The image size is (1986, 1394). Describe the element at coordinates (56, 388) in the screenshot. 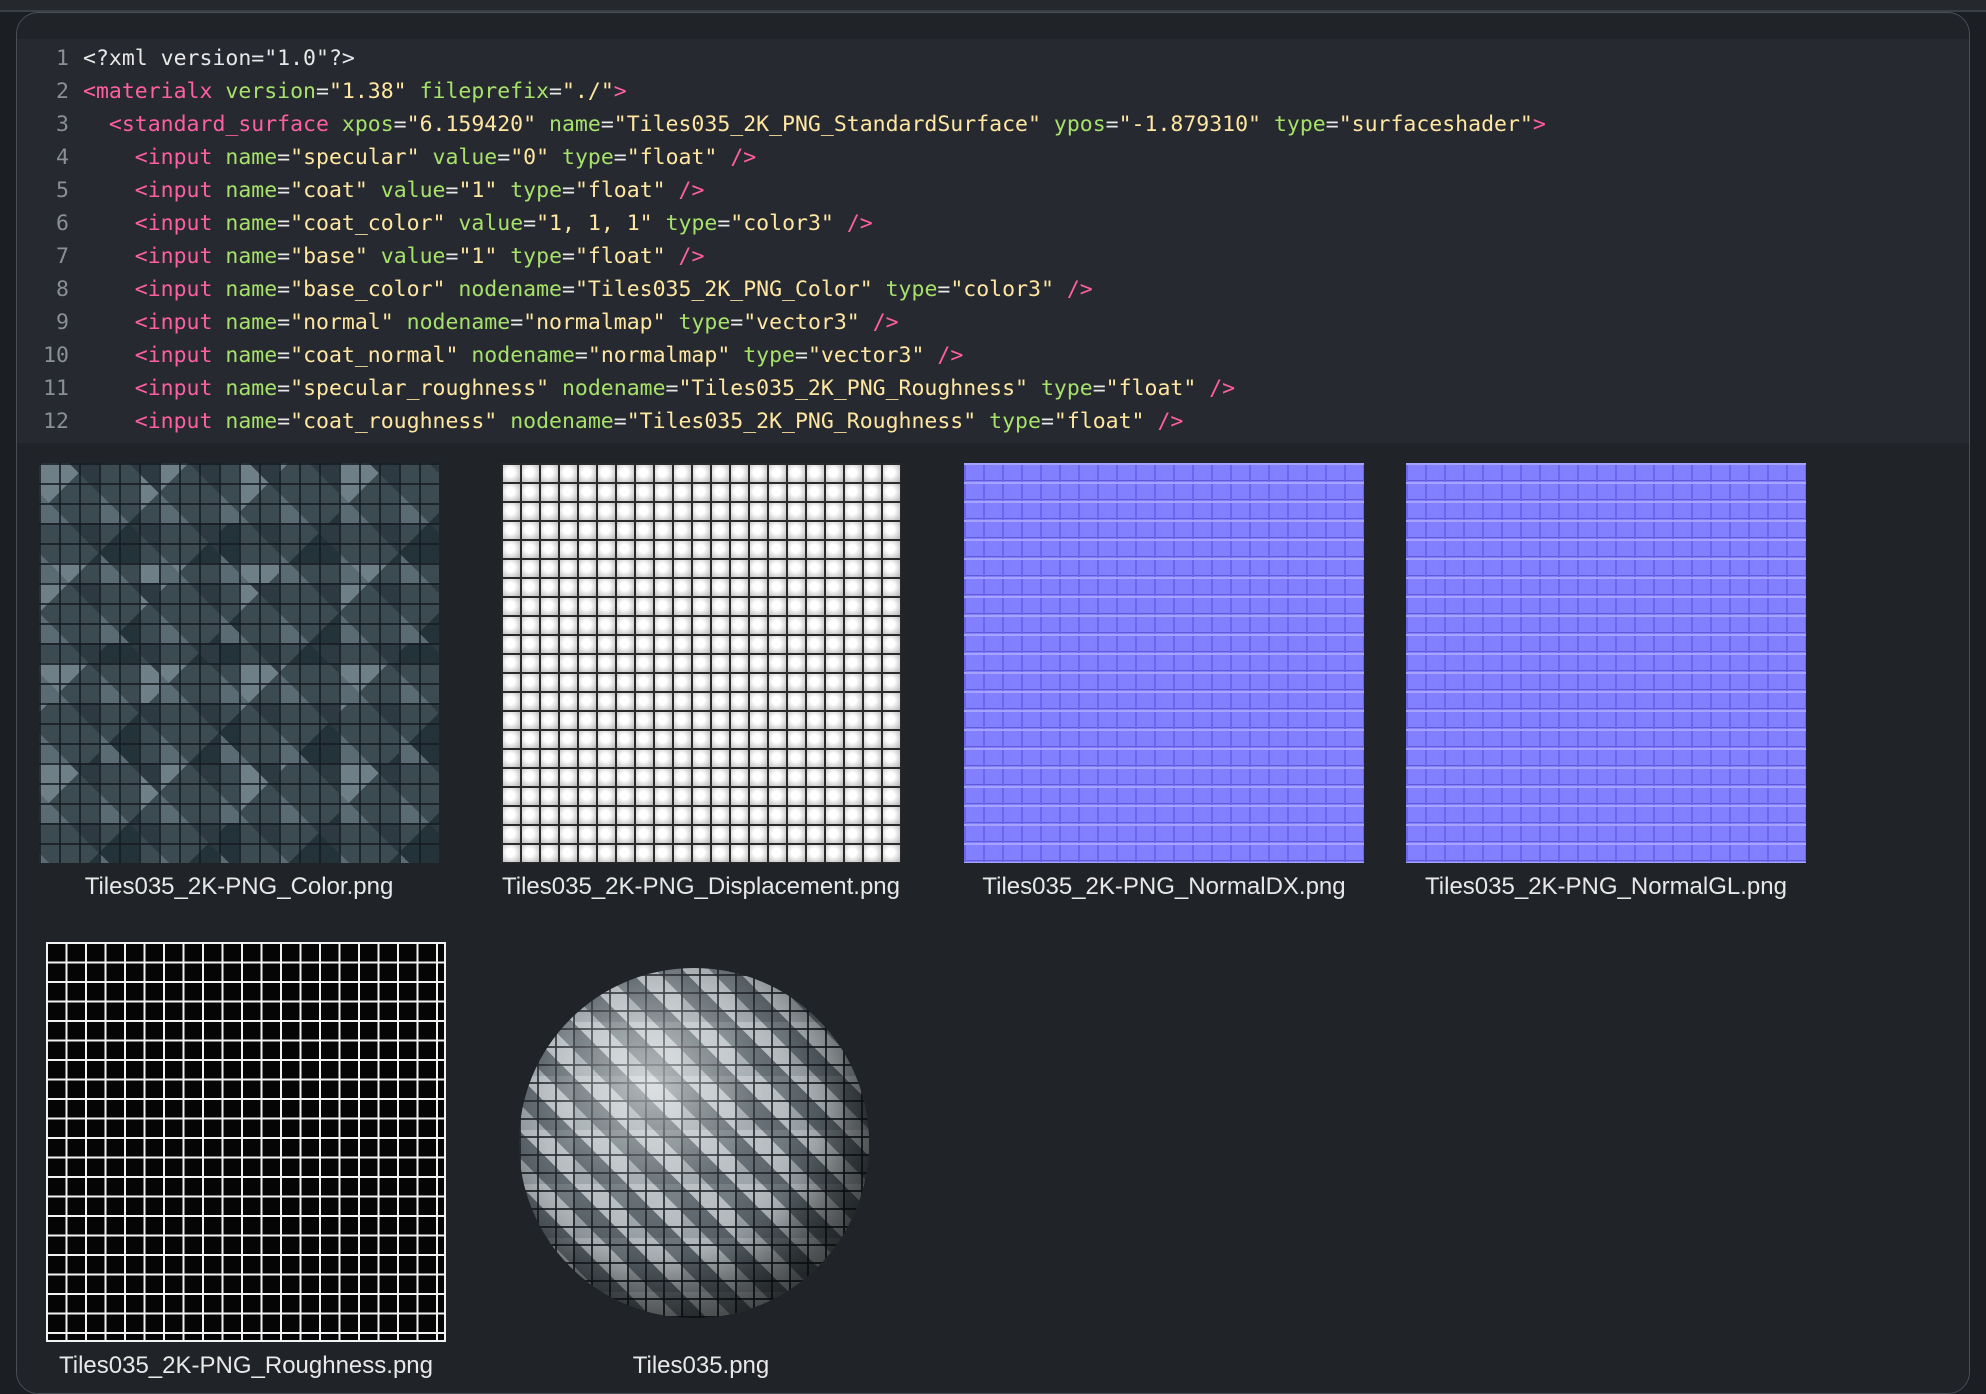

I see `line-number: 11` at that location.